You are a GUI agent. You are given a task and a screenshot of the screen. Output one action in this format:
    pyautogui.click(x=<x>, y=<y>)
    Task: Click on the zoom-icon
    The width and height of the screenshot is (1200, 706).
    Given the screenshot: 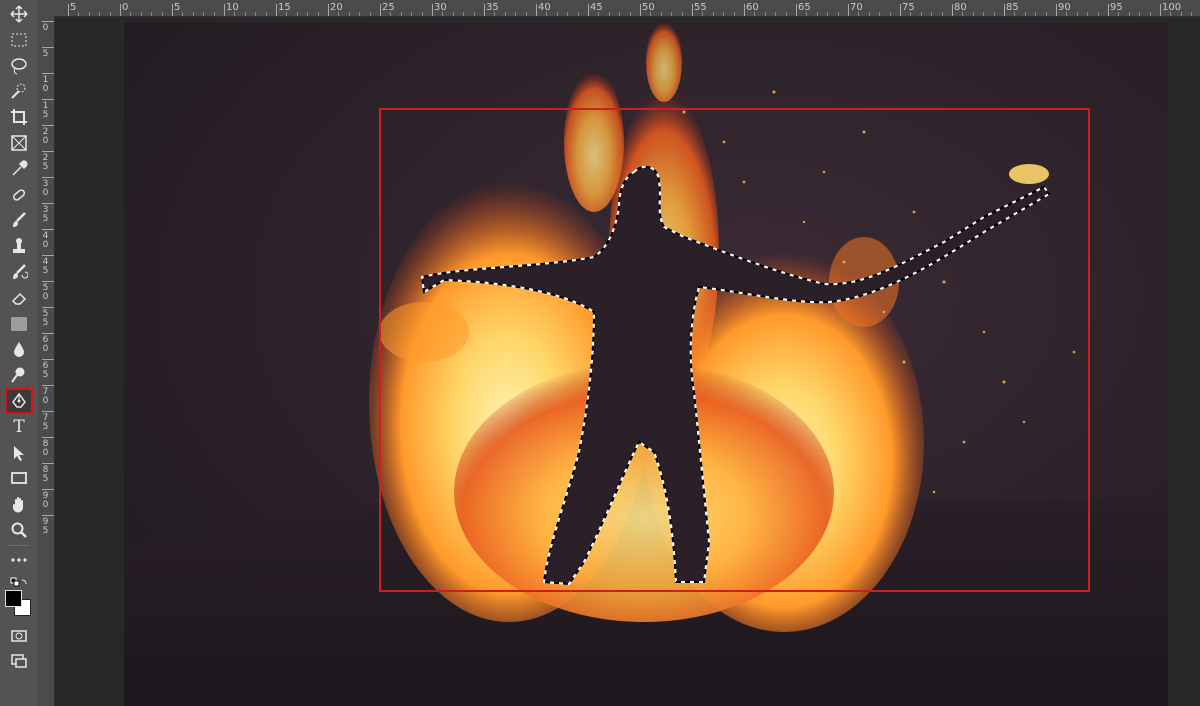 What is the action you would take?
    pyautogui.click(x=19, y=530)
    